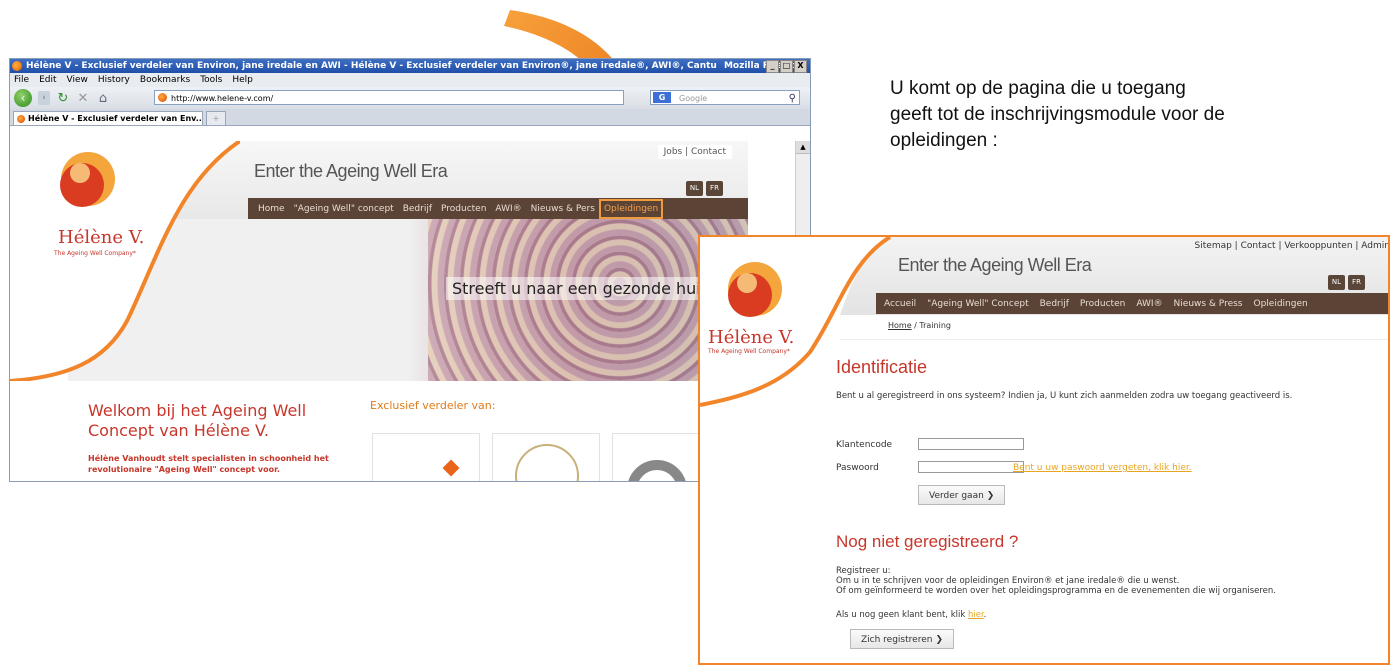 This screenshot has width=1397, height=665. I want to click on nav-nieuws: Nieuws & Press, so click(1208, 304).